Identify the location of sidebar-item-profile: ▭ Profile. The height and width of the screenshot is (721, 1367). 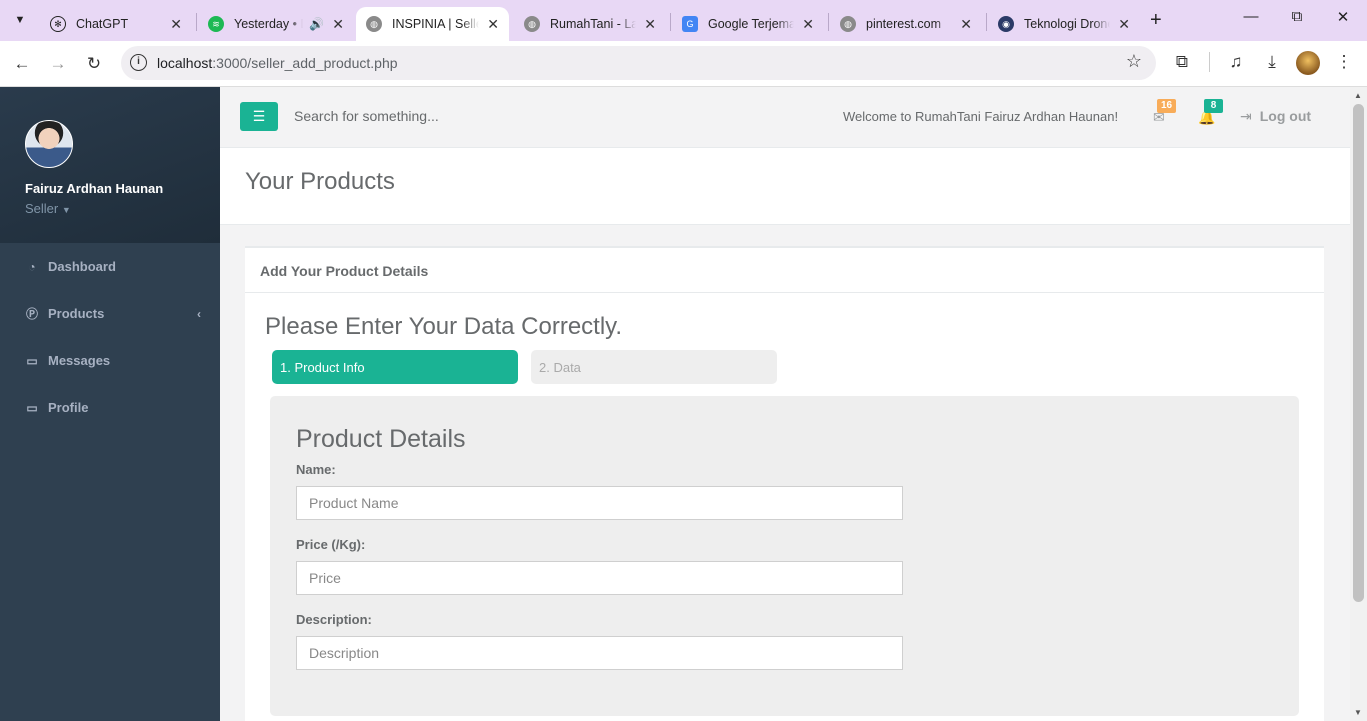
(110, 407).